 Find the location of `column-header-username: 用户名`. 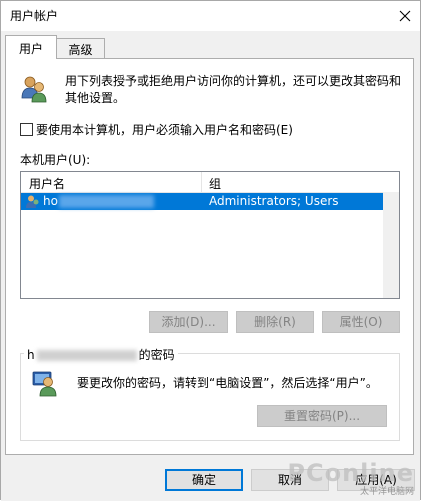

column-header-username: 用户名 is located at coordinates (47, 183).